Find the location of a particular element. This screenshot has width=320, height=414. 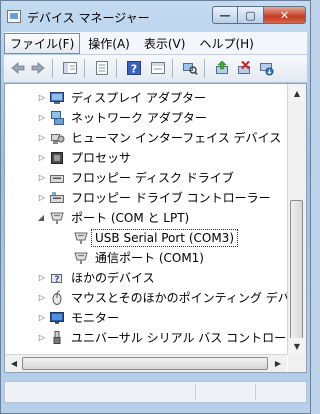

horizontal-scrollbar: ◀ ▶ is located at coordinates (146, 363).